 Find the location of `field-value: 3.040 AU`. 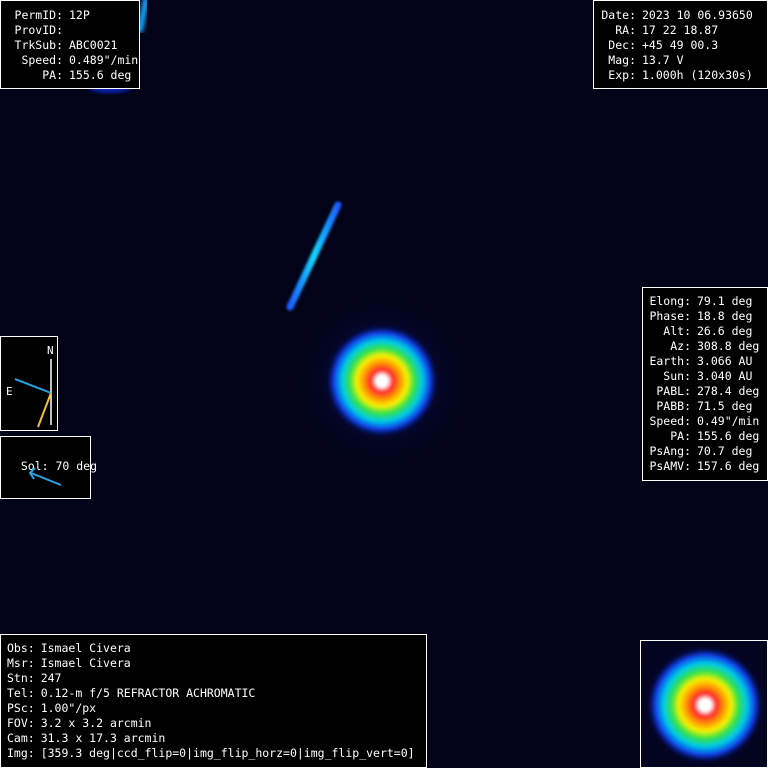

field-value: 3.040 AU is located at coordinates (725, 376).